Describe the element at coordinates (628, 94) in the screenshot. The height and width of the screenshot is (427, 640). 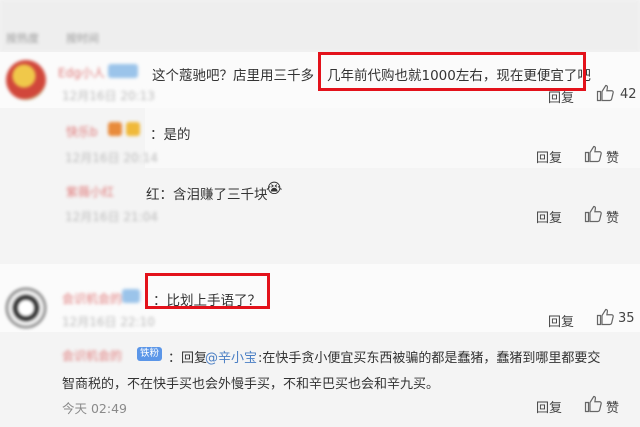
I see `like-count: 42` at that location.